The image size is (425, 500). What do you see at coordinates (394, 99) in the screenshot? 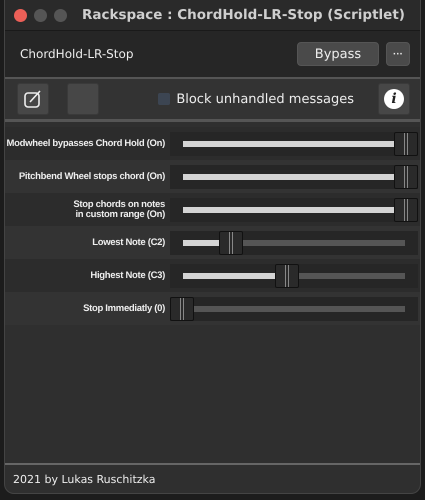
I see `info-button: i` at bounding box center [394, 99].